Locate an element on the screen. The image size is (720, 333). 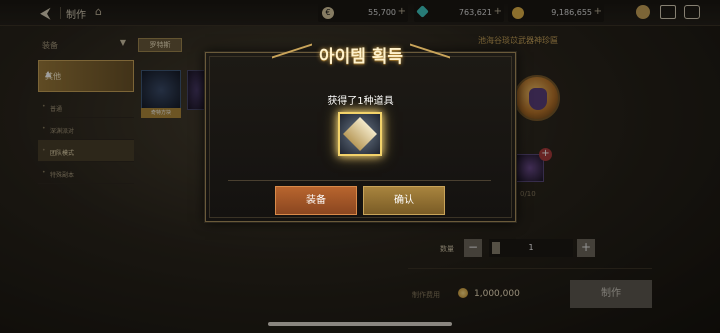
acquired-item-icon is located at coordinates (360, 134).